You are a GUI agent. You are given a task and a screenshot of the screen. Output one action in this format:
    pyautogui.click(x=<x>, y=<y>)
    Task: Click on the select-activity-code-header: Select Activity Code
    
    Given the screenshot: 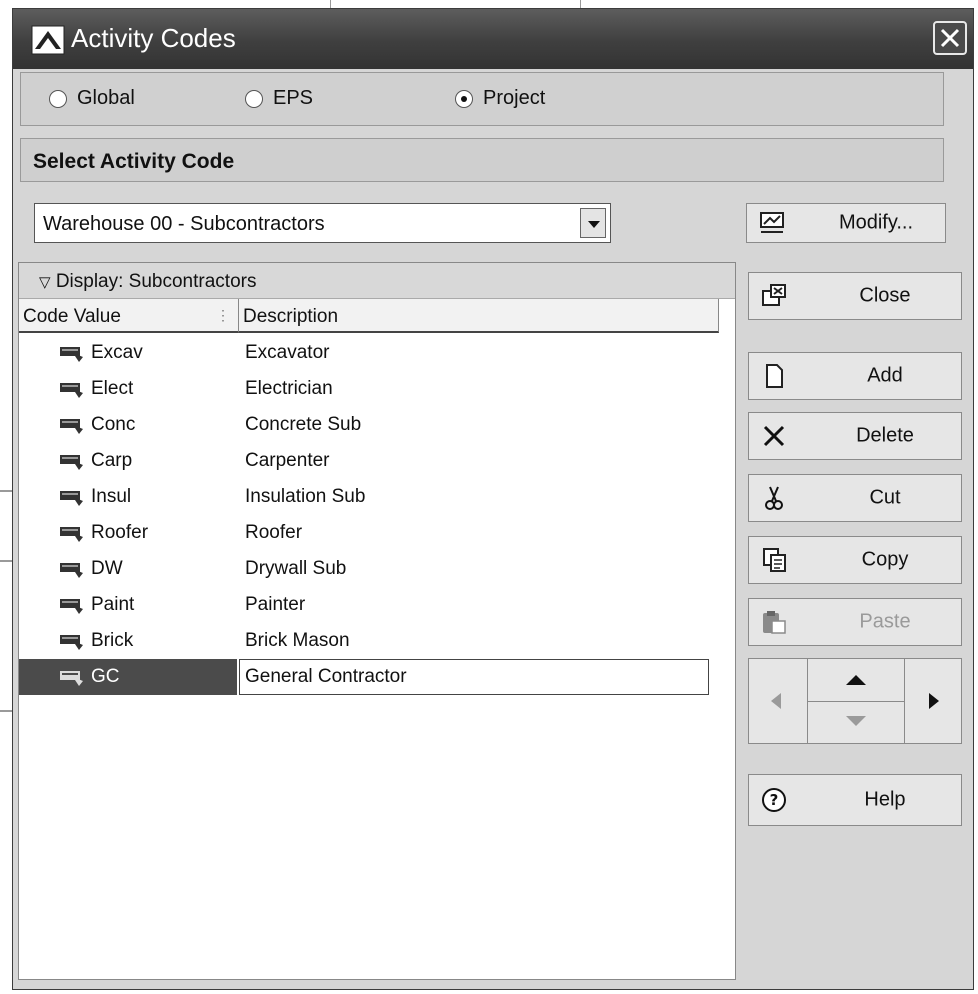 What is the action you would take?
    pyautogui.click(x=482, y=160)
    